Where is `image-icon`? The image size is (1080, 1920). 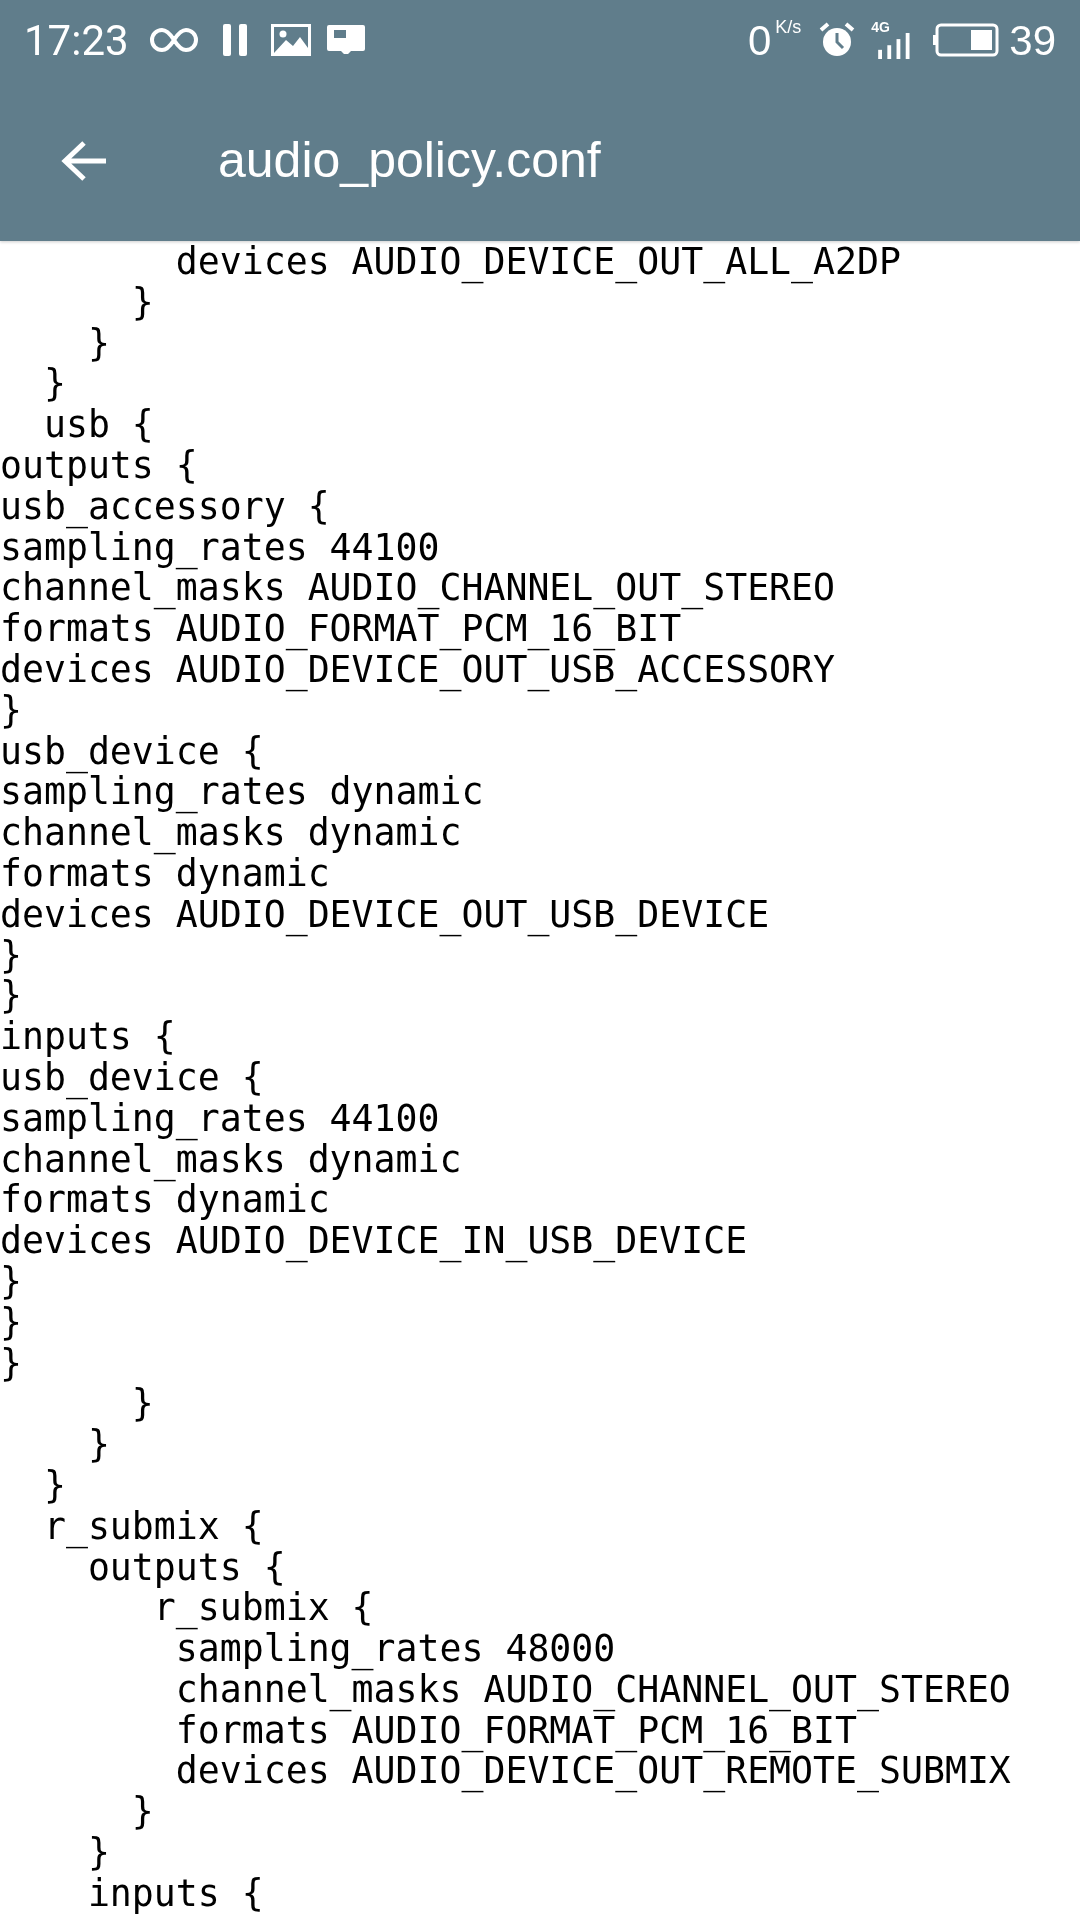
image-icon is located at coordinates (290, 40).